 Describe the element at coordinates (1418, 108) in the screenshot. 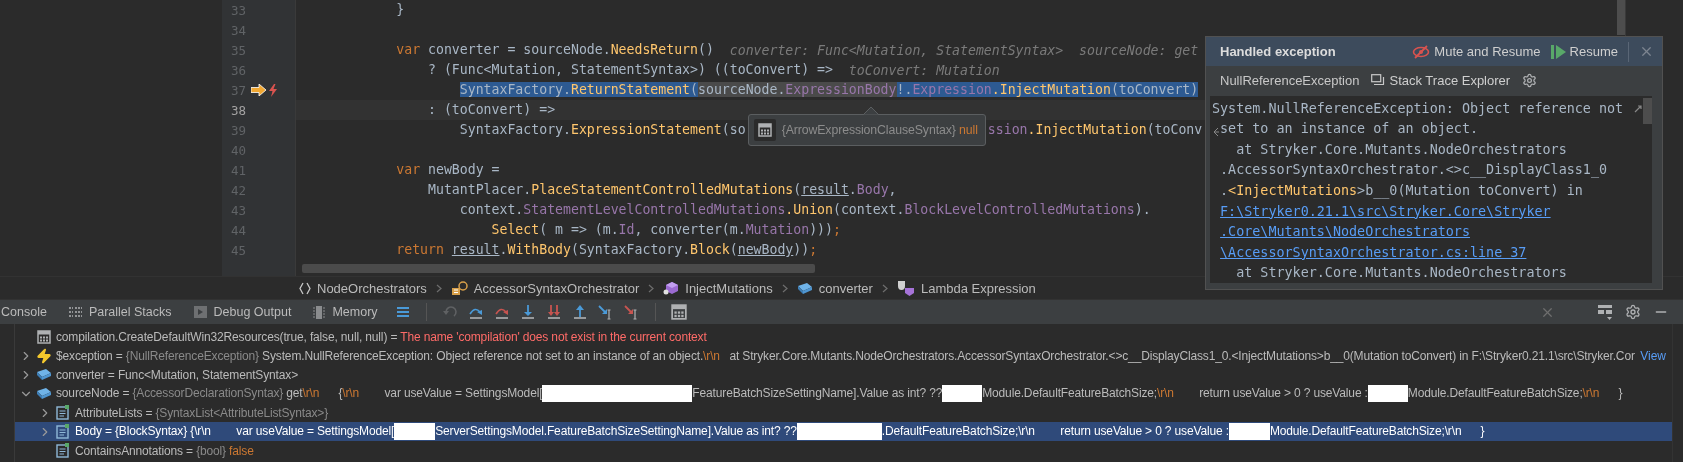

I see `trace-line: System.NullReferenceException: Object reference not` at that location.